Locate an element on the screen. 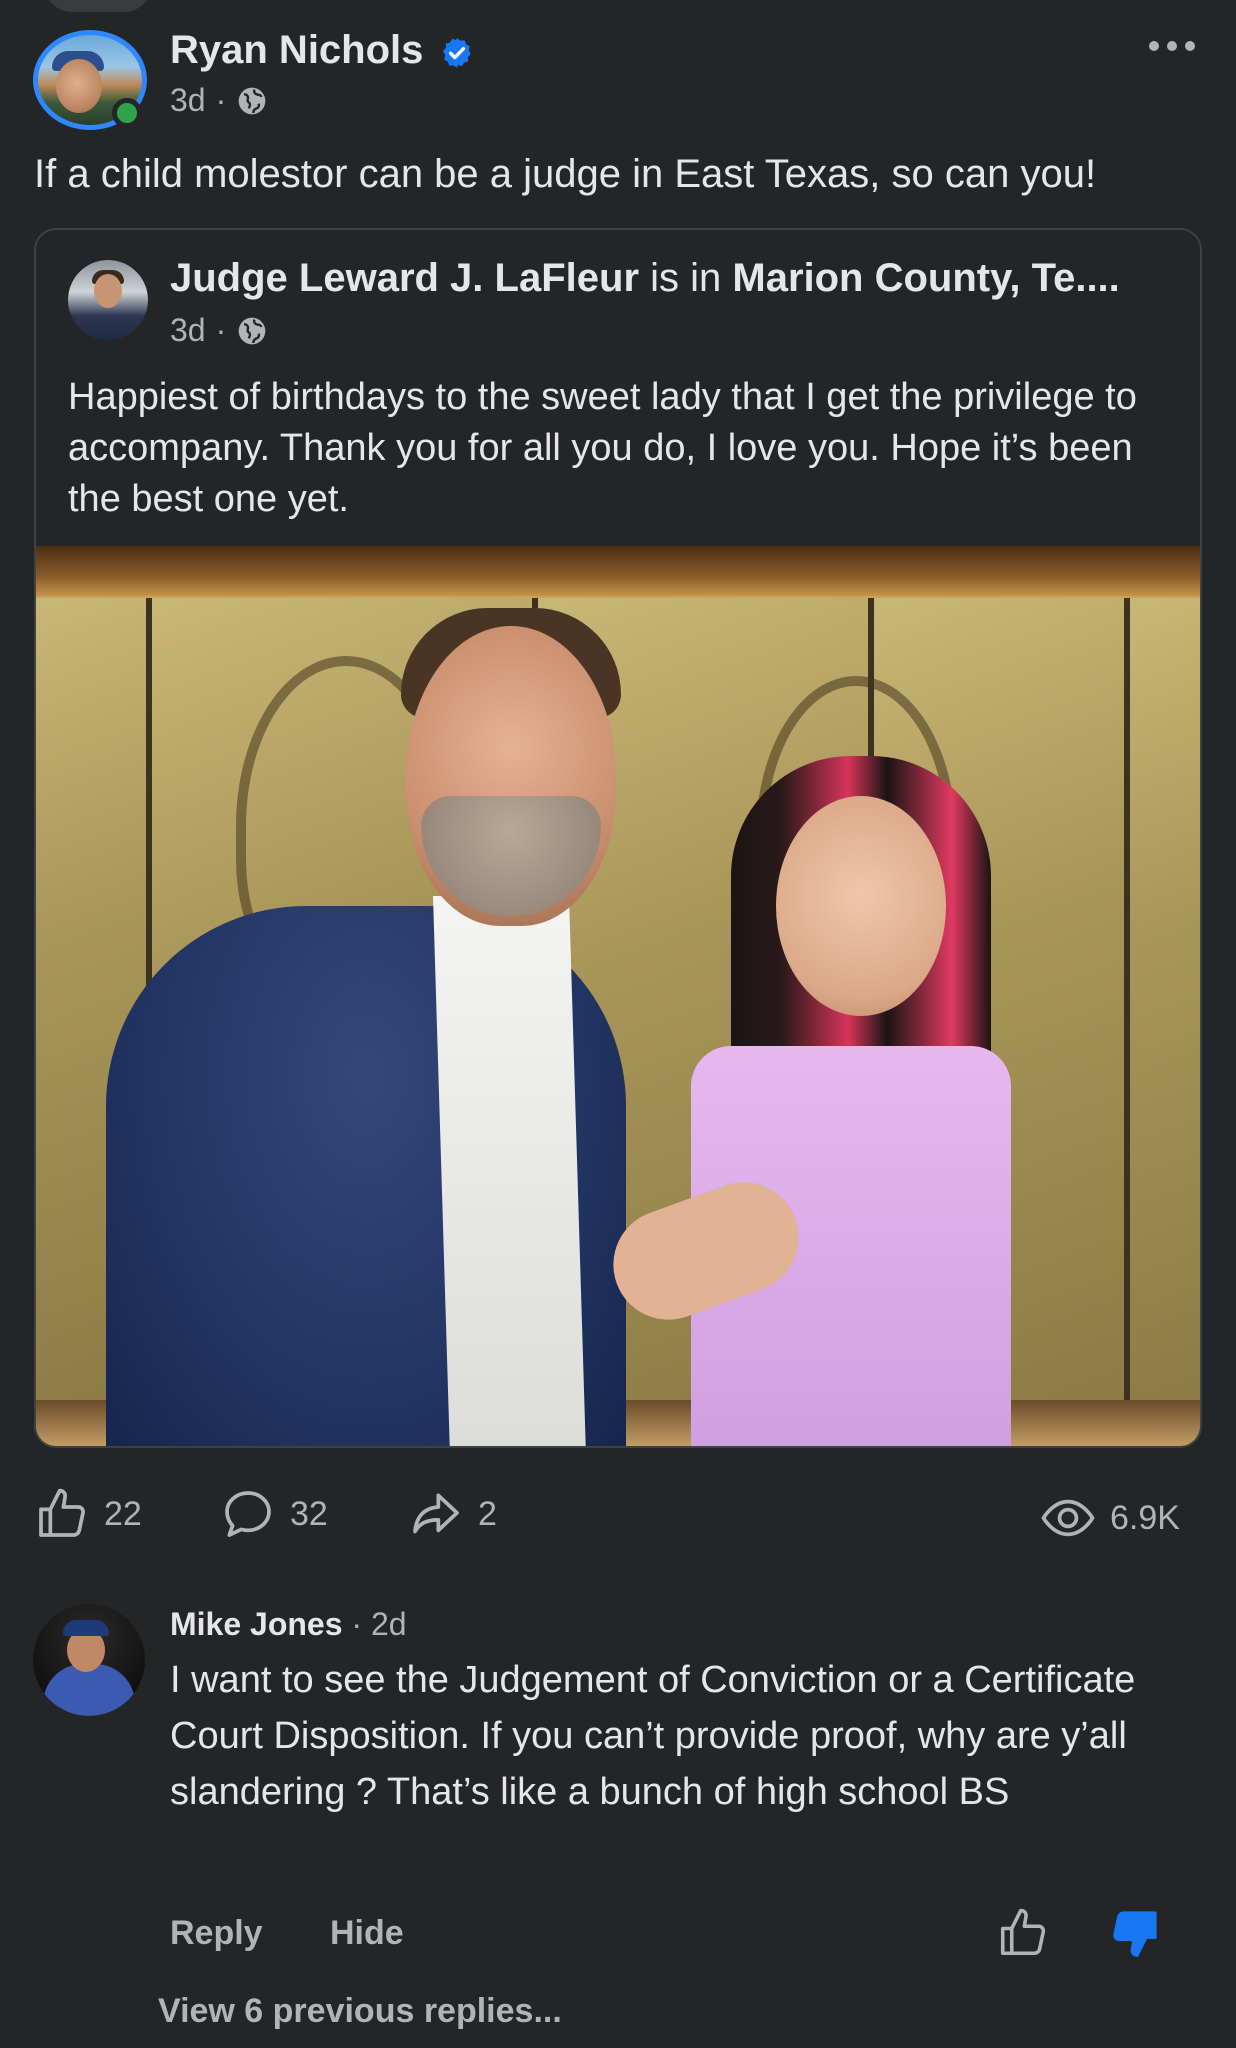 Image resolution: width=1236 pixels, height=2048 pixels. online-status-icon is located at coordinates (127, 113).